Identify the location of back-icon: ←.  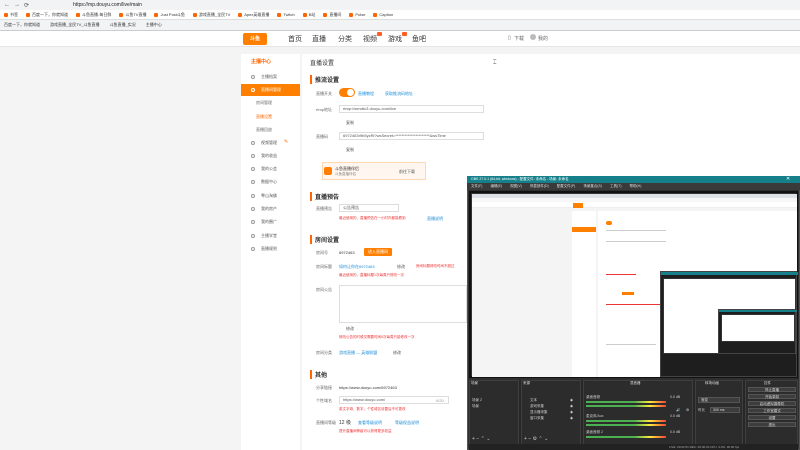
(7, 5).